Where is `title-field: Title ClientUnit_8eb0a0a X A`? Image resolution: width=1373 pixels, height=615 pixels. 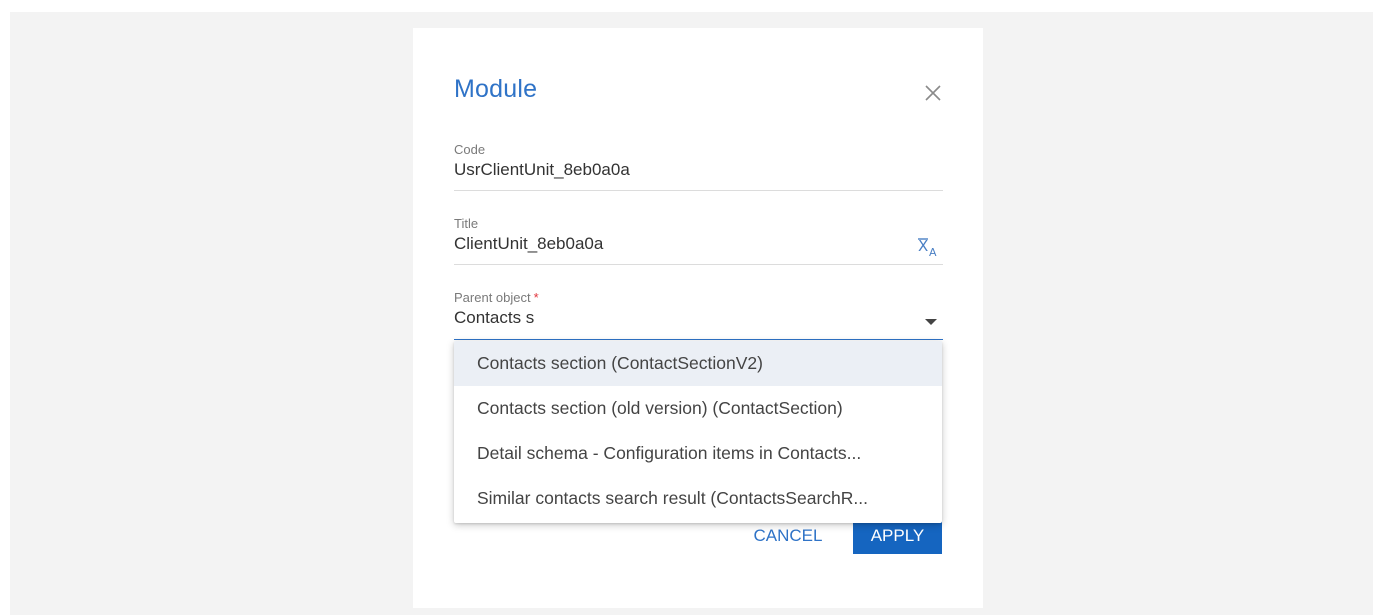 title-field: Title ClientUnit_8eb0a0a X A is located at coordinates (698, 240).